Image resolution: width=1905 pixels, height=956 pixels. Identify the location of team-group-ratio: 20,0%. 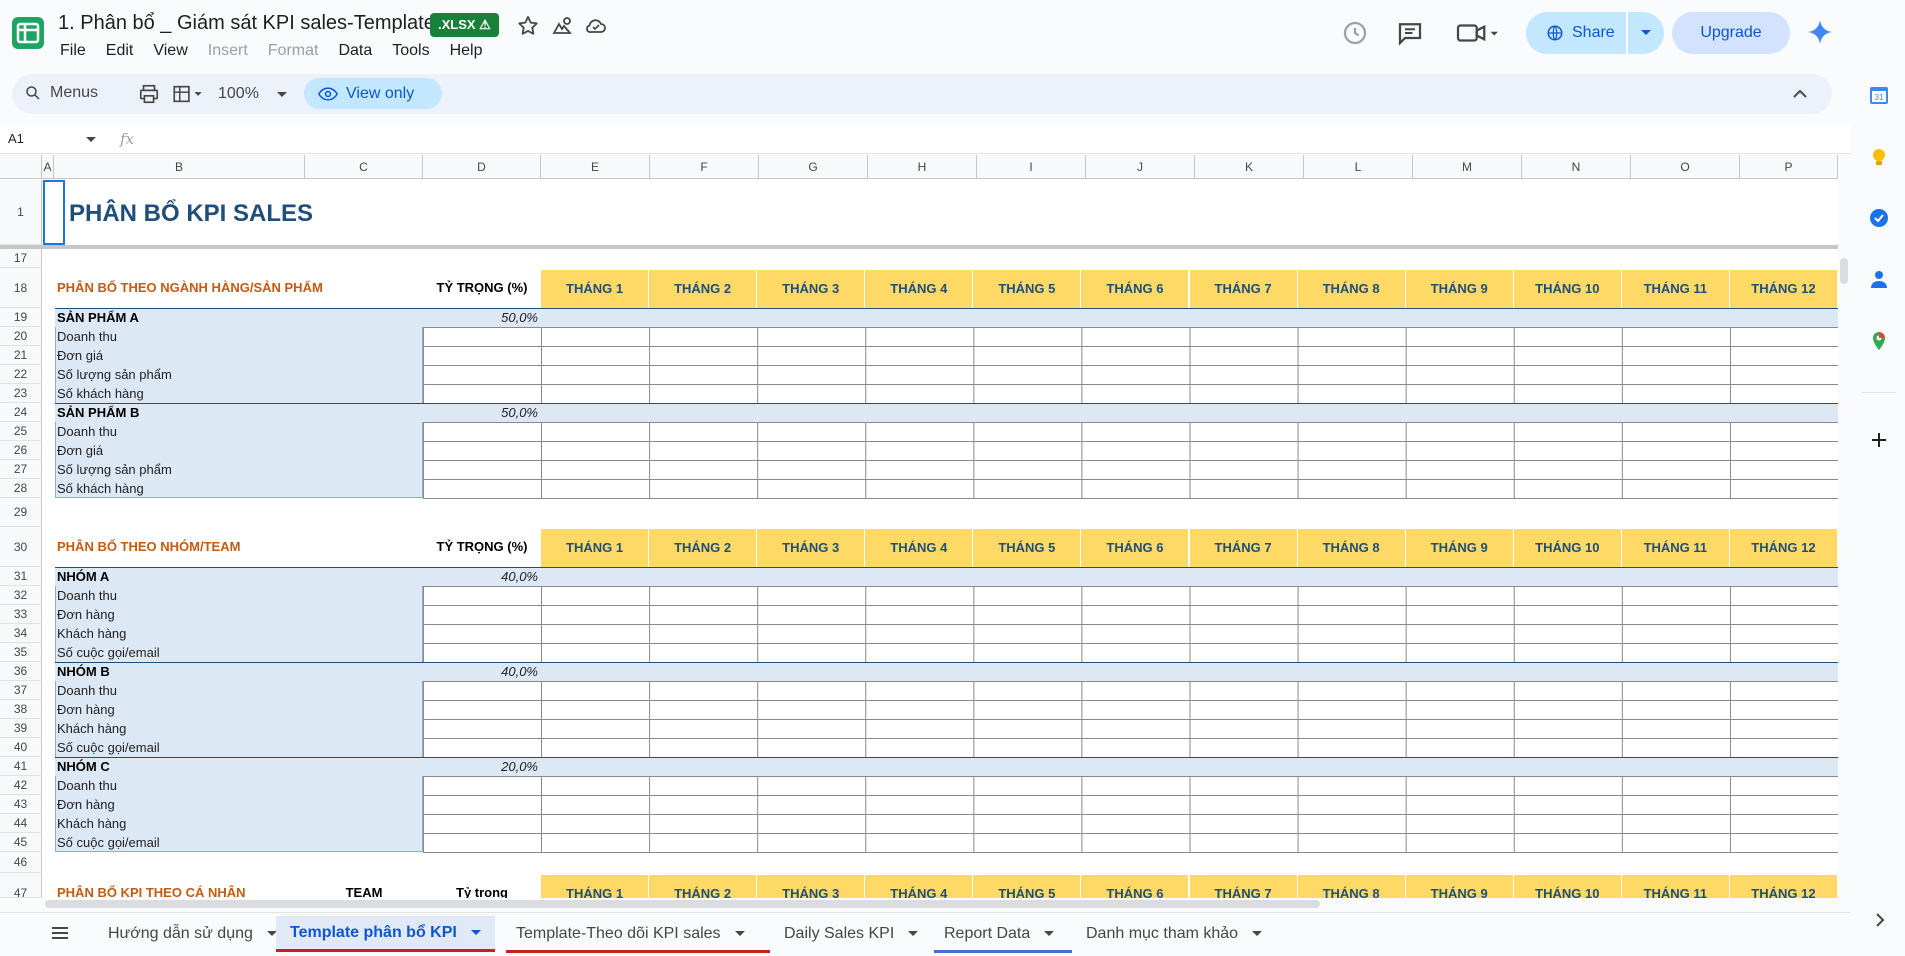
(480, 766).